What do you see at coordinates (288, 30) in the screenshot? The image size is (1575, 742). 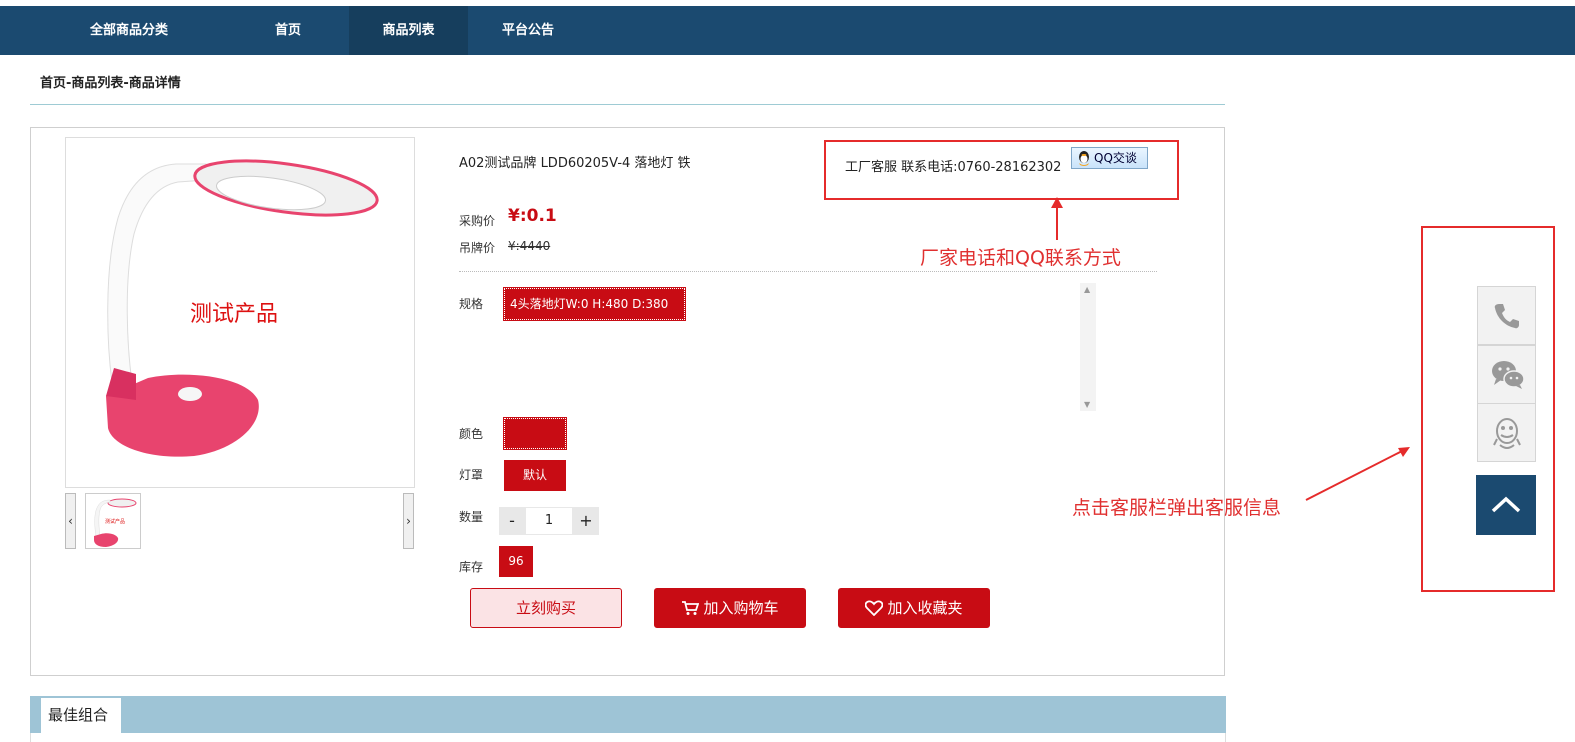 I see `nav-home: 首页` at bounding box center [288, 30].